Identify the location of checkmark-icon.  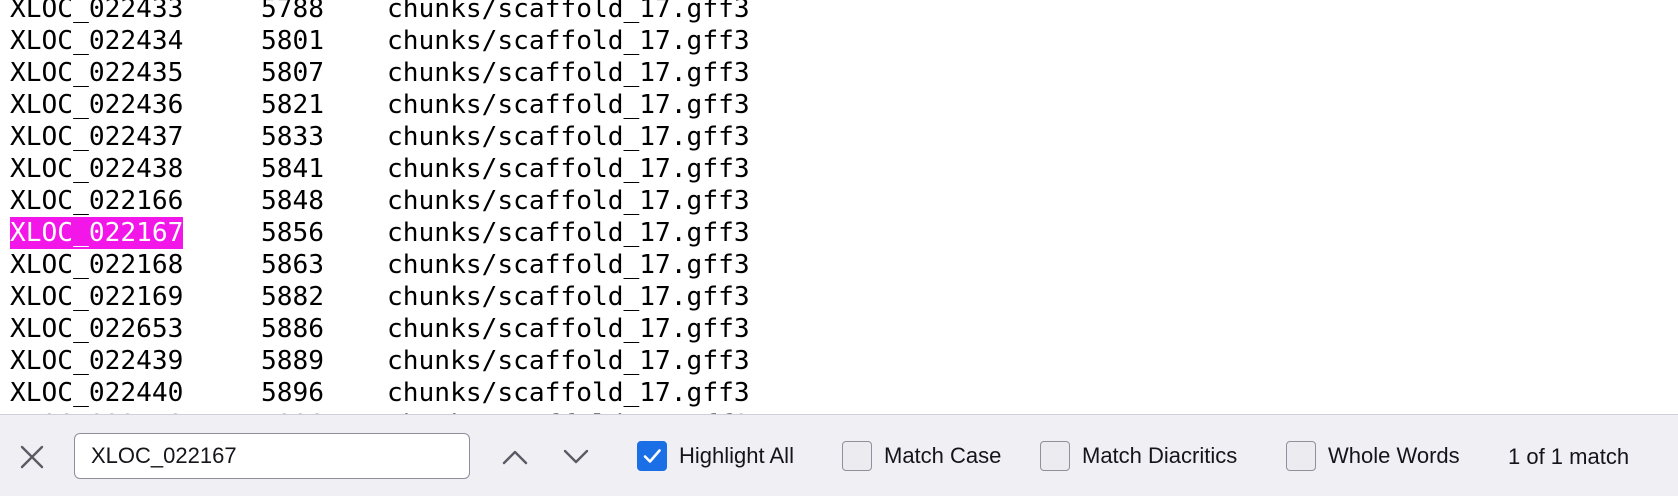
(652, 456).